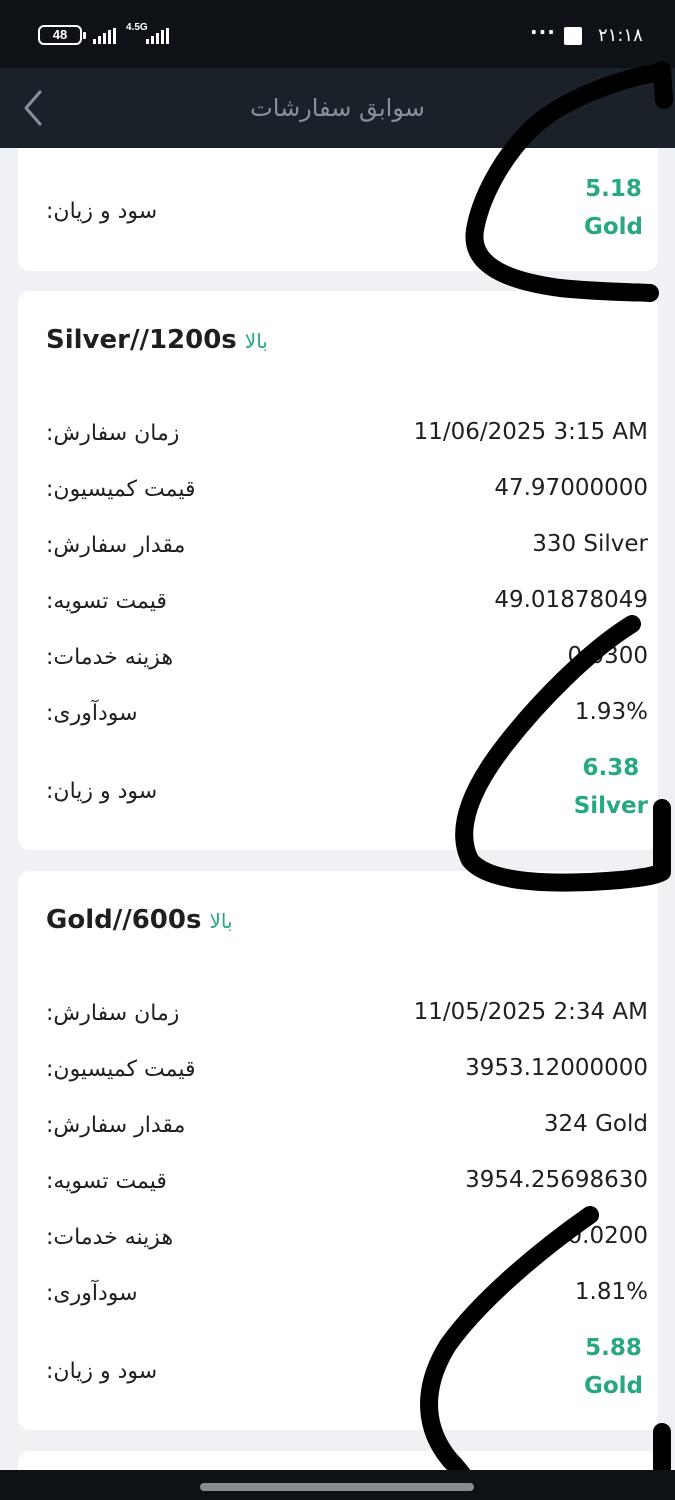  I want to click on row-value: 11/05/2025 2:34 AM, so click(530, 1012).